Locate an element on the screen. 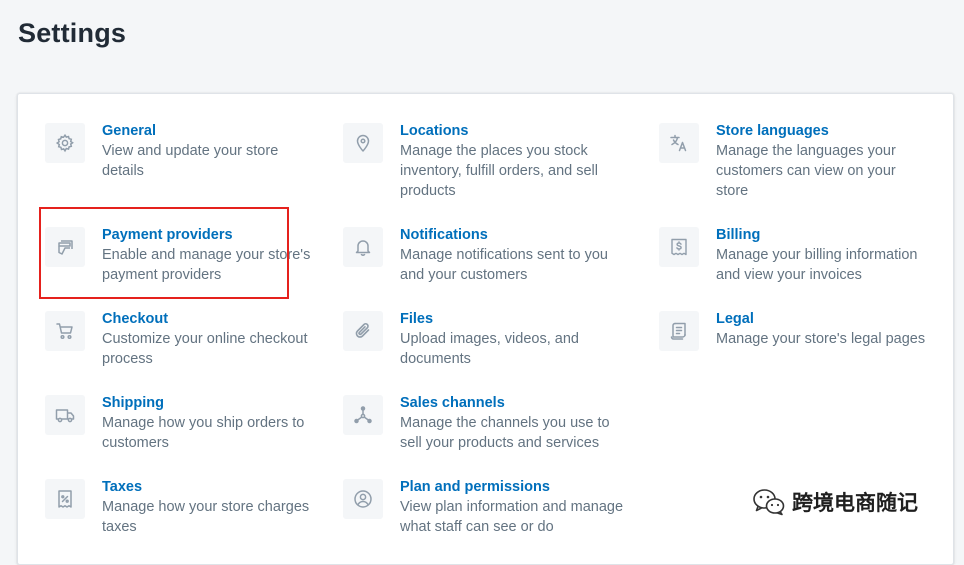 Image resolution: width=964 pixels, height=565 pixels. highlight-box is located at coordinates (164, 253).